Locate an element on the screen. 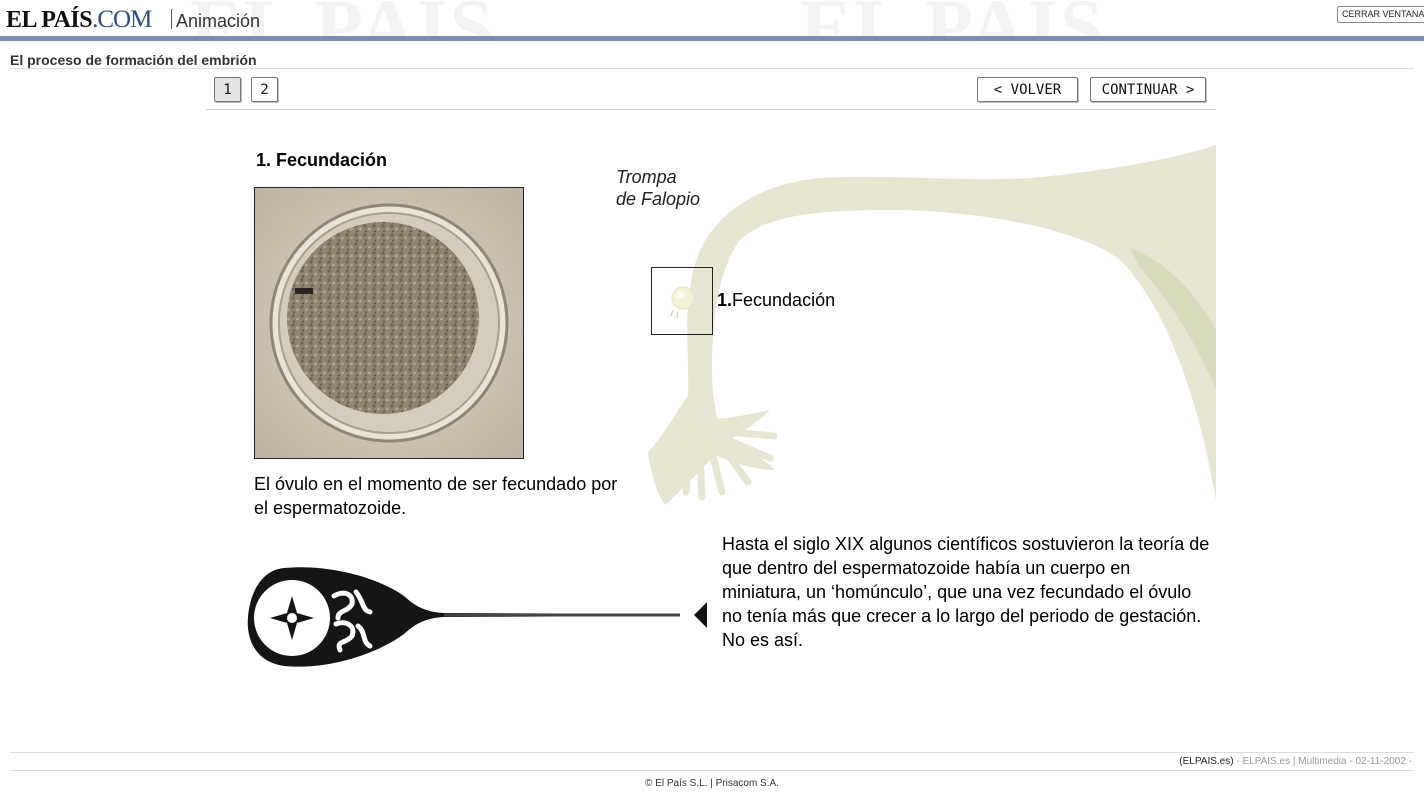 The height and width of the screenshot is (794, 1424). logo-divider is located at coordinates (171, 19).